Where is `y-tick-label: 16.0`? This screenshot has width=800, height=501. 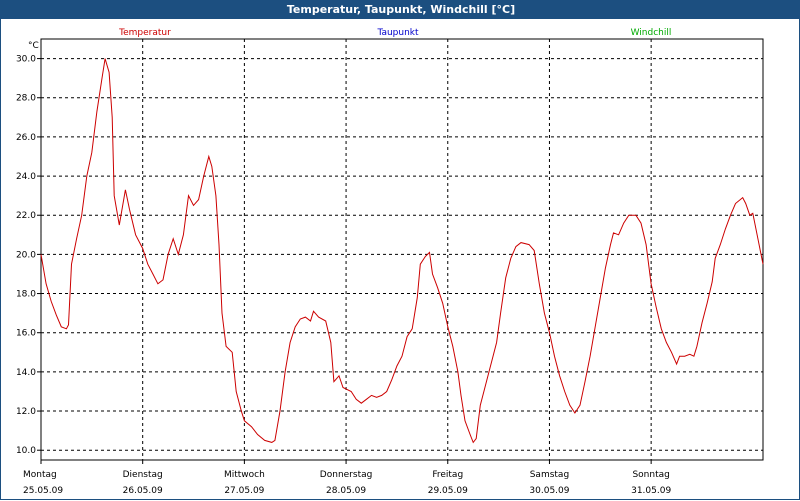
y-tick-label: 16.0 is located at coordinates (26, 334).